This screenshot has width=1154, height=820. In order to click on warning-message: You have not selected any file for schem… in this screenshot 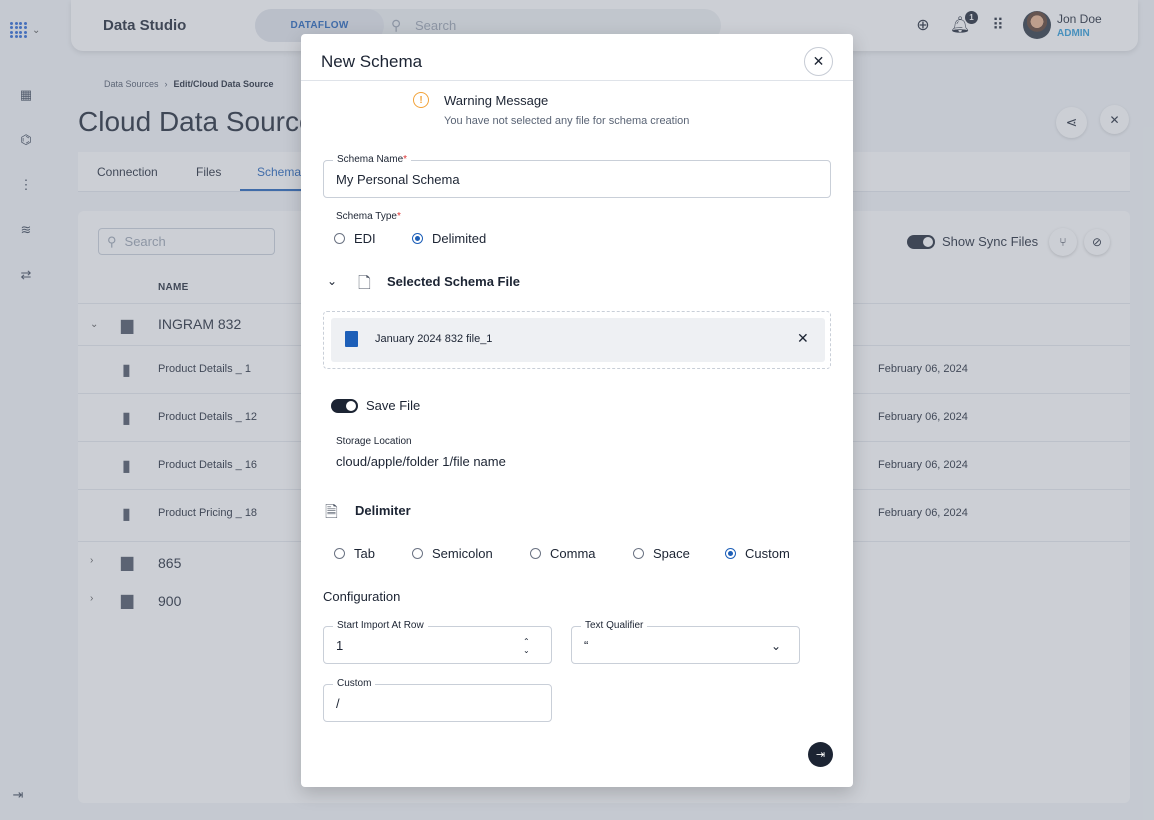, I will do `click(567, 121)`.